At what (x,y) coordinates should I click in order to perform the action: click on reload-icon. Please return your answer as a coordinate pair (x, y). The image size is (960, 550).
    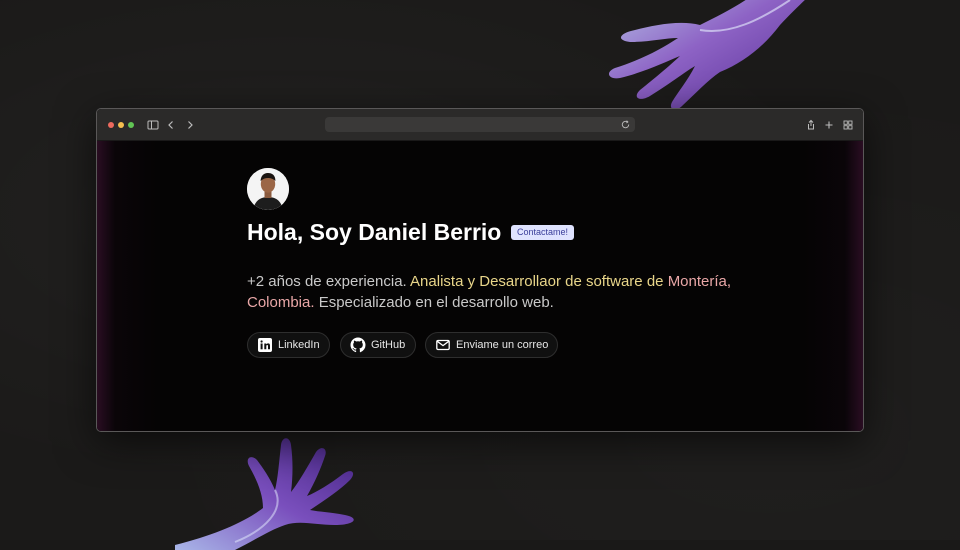
    Looking at the image, I should click on (625, 124).